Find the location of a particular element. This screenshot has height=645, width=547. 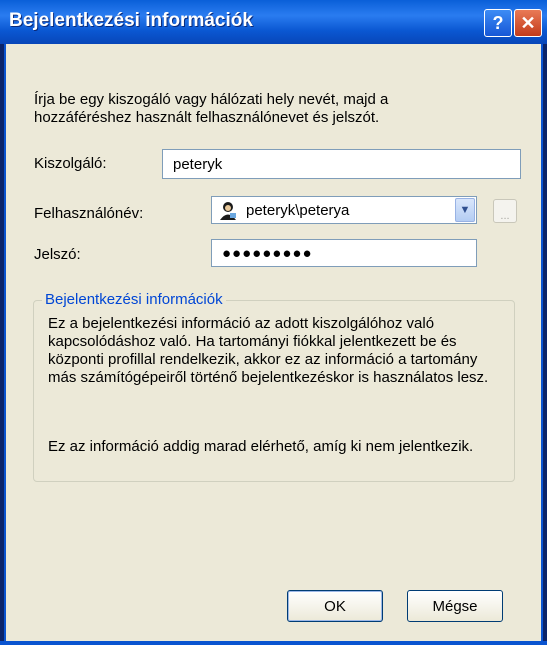

server-input-value: peteryk is located at coordinates (198, 164).